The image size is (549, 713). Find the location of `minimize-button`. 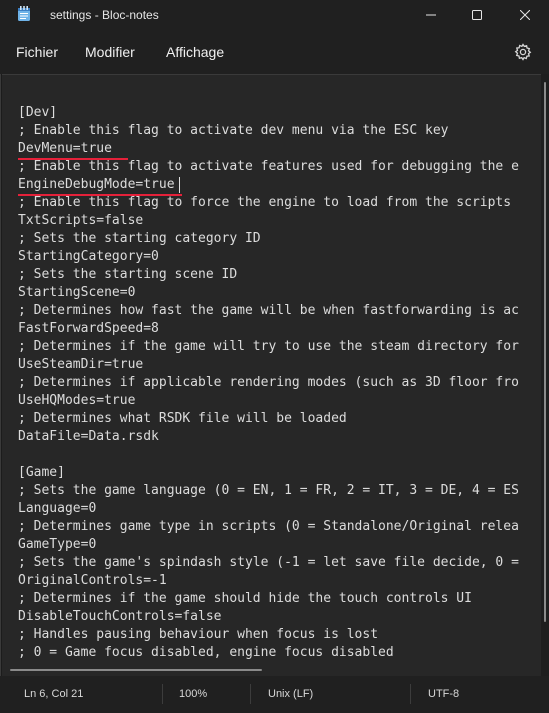

minimize-button is located at coordinates (431, 15).